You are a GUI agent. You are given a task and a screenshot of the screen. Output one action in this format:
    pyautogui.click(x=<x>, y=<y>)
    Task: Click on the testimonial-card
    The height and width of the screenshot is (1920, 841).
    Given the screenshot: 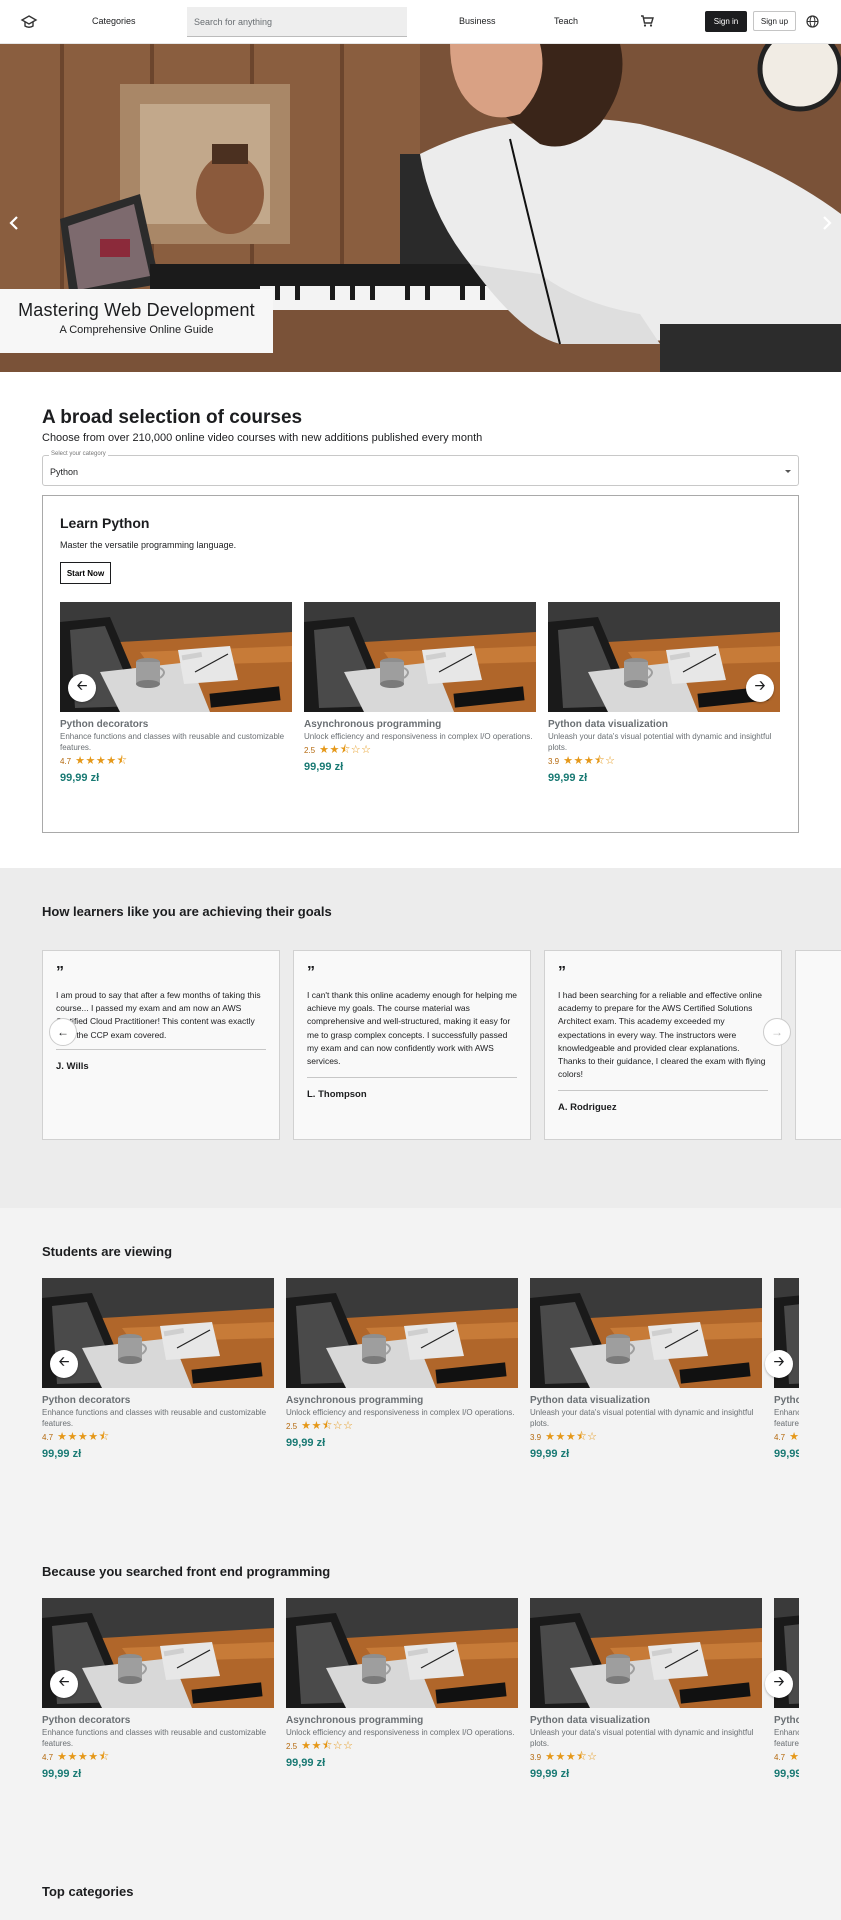 What is the action you would take?
    pyautogui.click(x=818, y=1045)
    